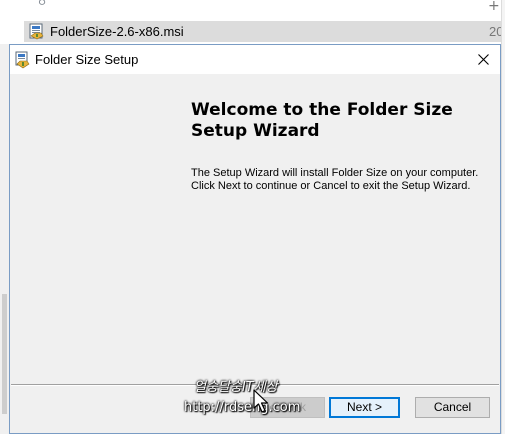 Image resolution: width=505 pixels, height=434 pixels. Describe the element at coordinates (22, 60) in the screenshot. I see `installer-icon` at that location.